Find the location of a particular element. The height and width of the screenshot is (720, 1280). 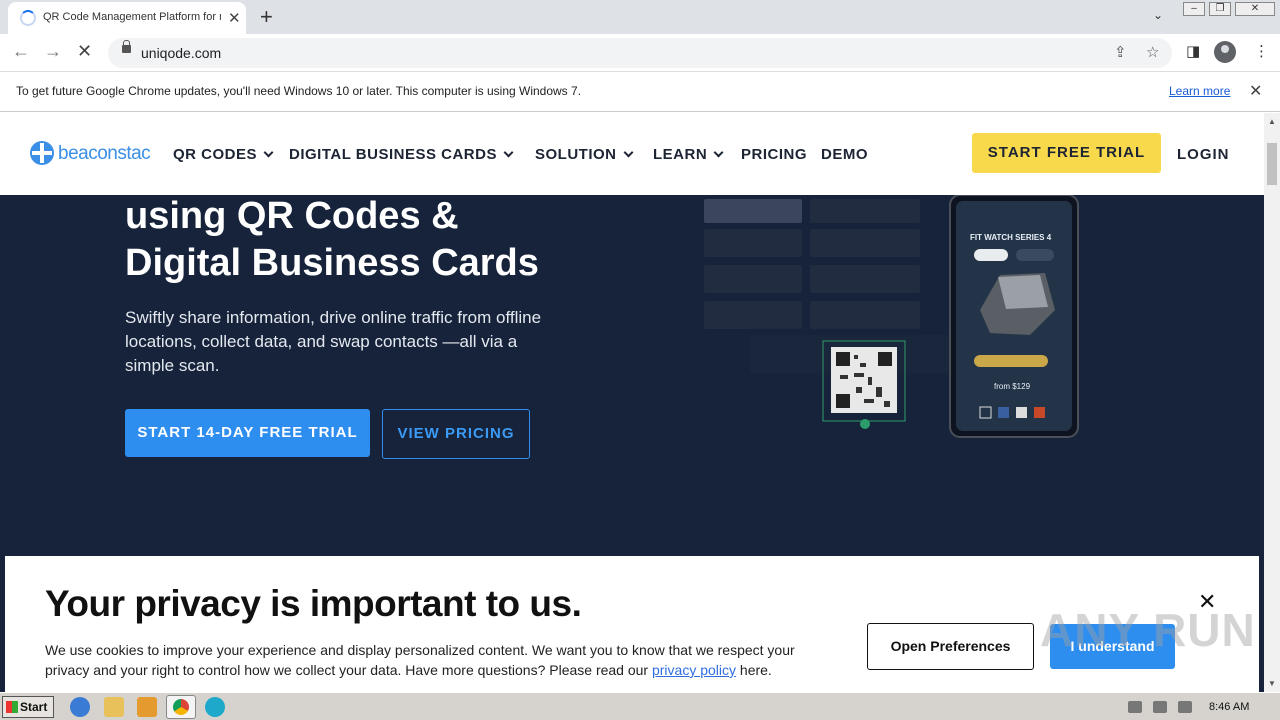

stop-loading-icon: ✕ is located at coordinates (84, 51).